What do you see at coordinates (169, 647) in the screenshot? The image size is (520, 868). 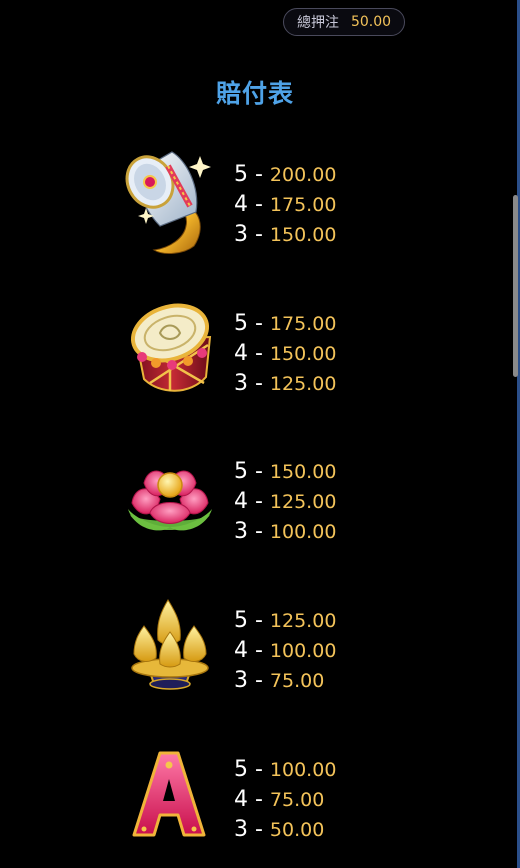 I see `sweets-bowl-icon` at bounding box center [169, 647].